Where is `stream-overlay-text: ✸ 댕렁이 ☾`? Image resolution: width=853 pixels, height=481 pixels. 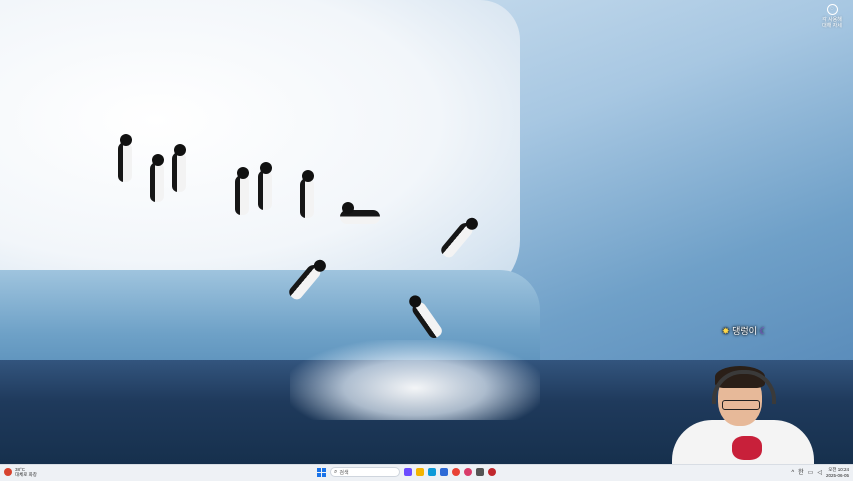
stream-overlay-text: ✸ 댕렁이 ☾ is located at coordinates (745, 330).